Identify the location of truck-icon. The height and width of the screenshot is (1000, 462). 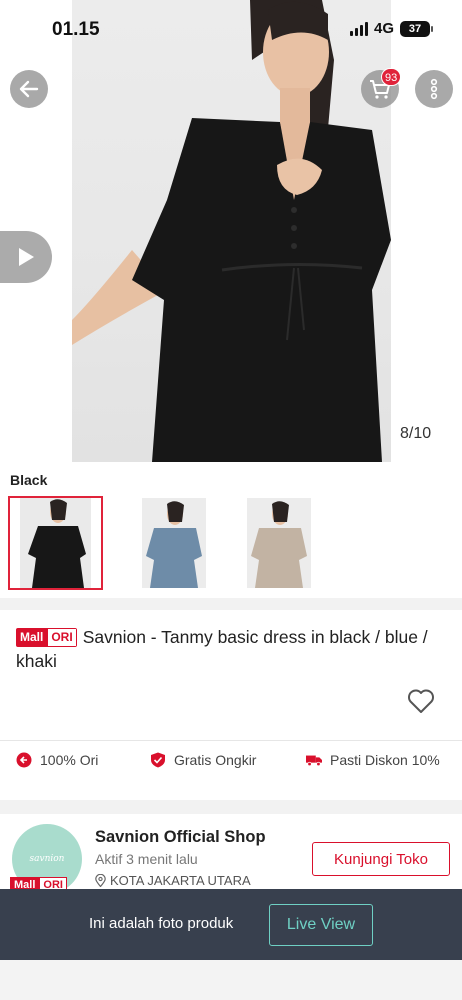
(314, 761).